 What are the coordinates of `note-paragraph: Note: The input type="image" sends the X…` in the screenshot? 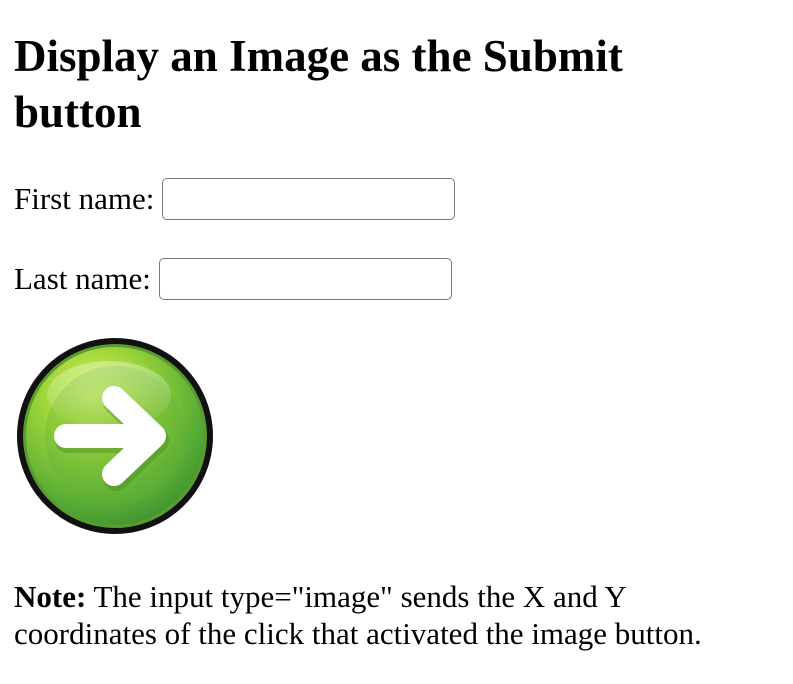 It's located at (394, 615).